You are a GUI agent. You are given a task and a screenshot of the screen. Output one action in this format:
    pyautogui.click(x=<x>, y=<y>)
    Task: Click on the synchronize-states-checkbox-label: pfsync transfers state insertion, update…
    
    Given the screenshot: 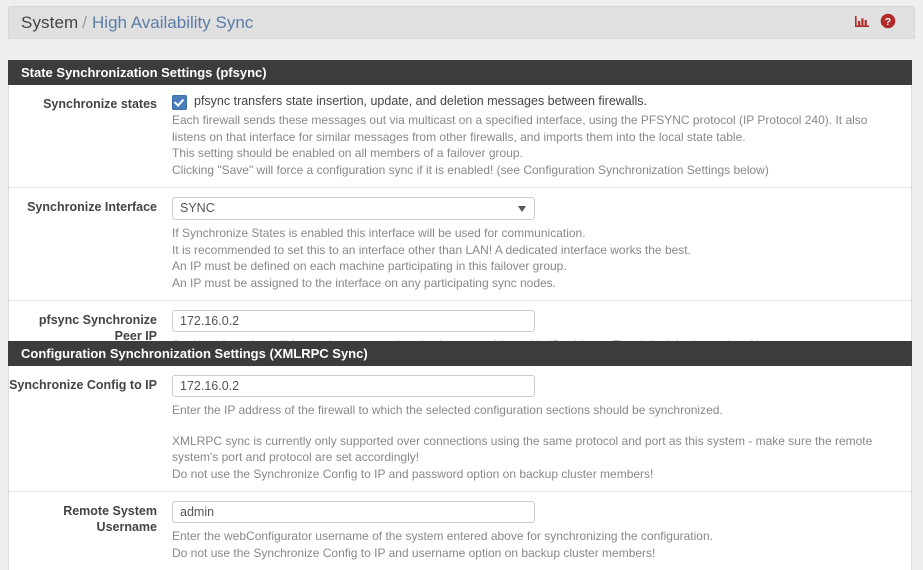 What is the action you would take?
    pyautogui.click(x=421, y=101)
    